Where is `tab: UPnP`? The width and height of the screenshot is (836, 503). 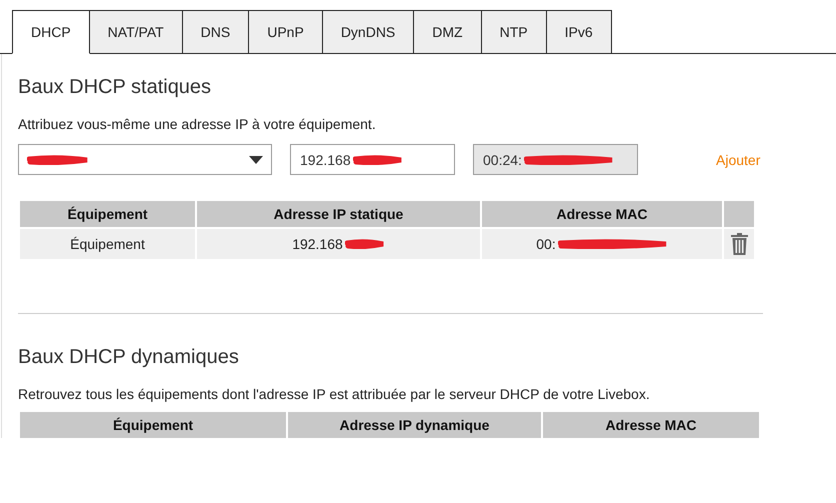 tab: UPnP is located at coordinates (286, 31).